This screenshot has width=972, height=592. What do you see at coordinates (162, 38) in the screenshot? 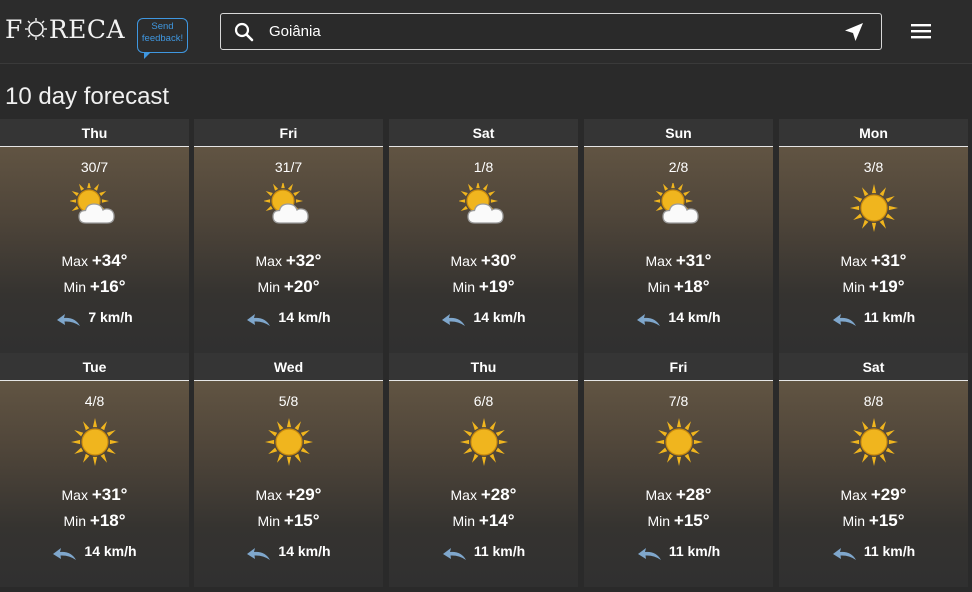
I see `send-feedback-button: Send feedback!` at bounding box center [162, 38].